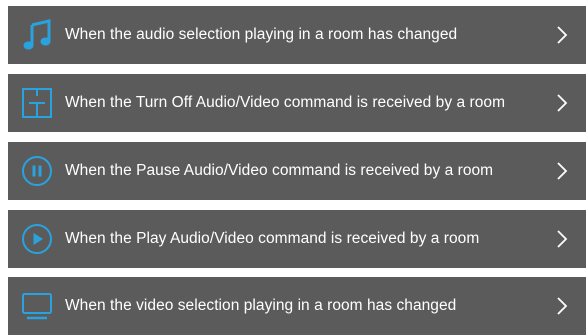  Describe the element at coordinates (37, 35) in the screenshot. I see `music-note-icon` at that location.